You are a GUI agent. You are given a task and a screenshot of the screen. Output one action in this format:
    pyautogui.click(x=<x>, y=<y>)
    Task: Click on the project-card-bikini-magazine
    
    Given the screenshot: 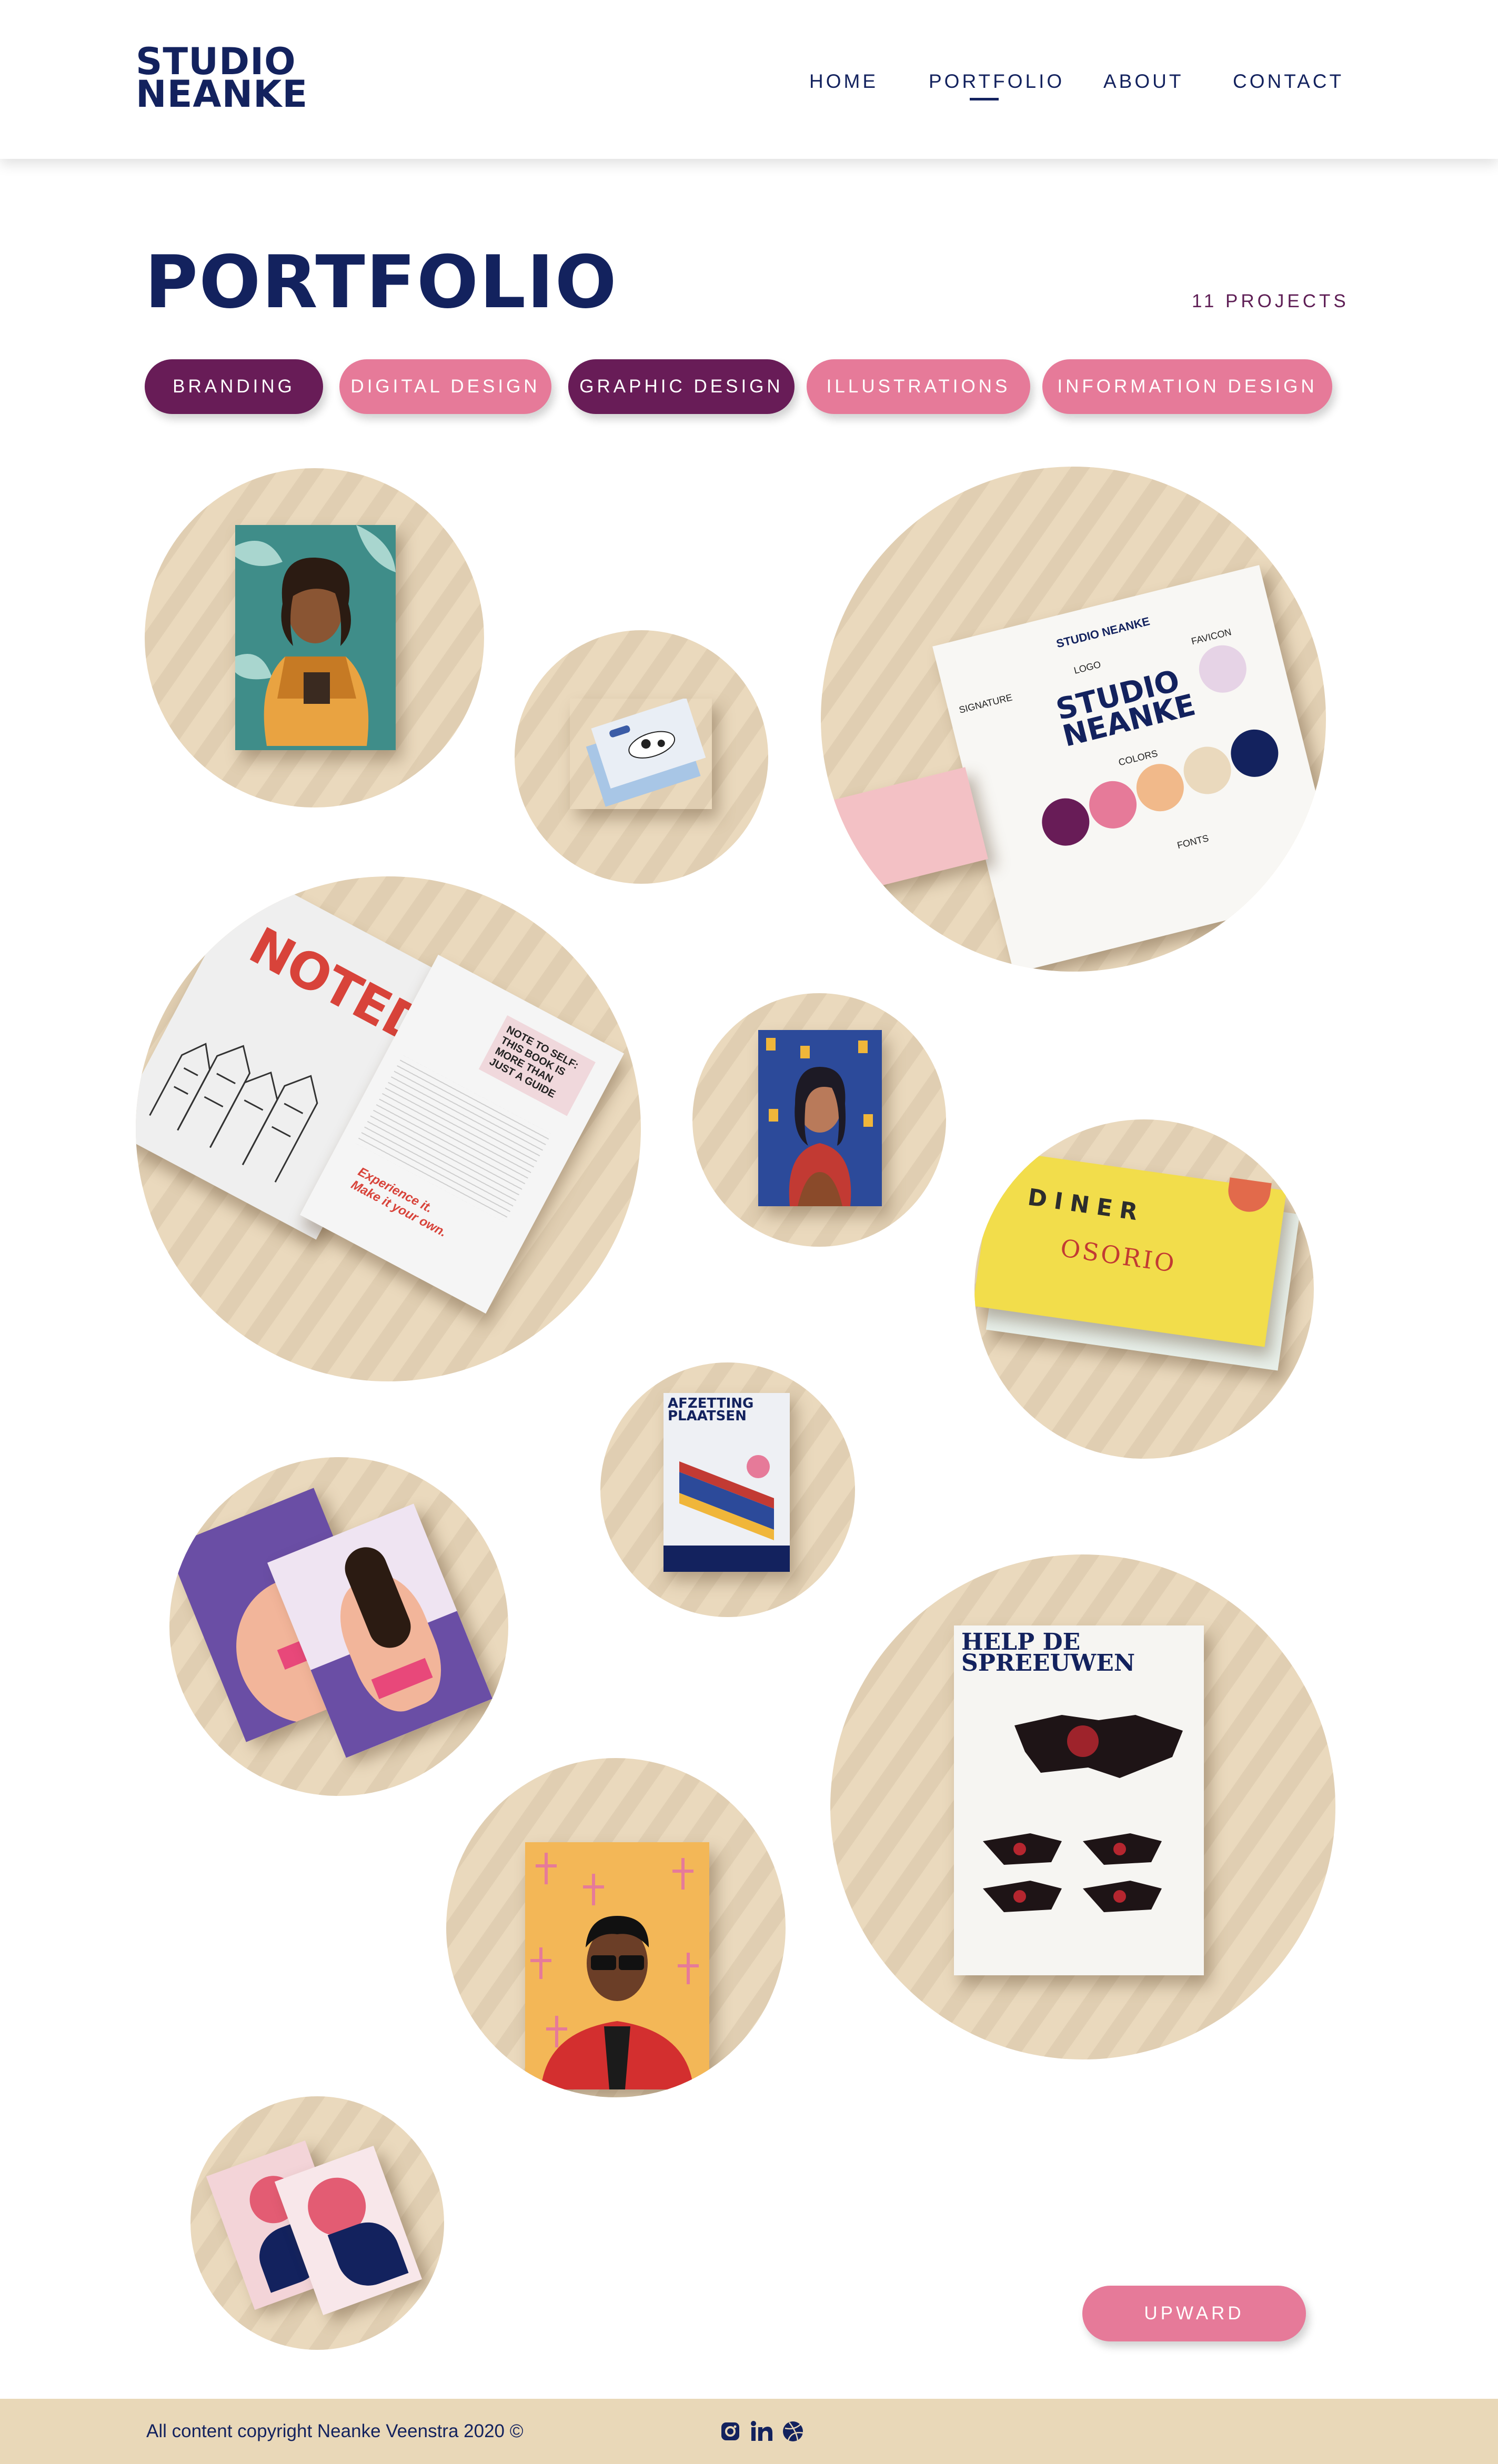 What is the action you would take?
    pyautogui.click(x=338, y=1626)
    